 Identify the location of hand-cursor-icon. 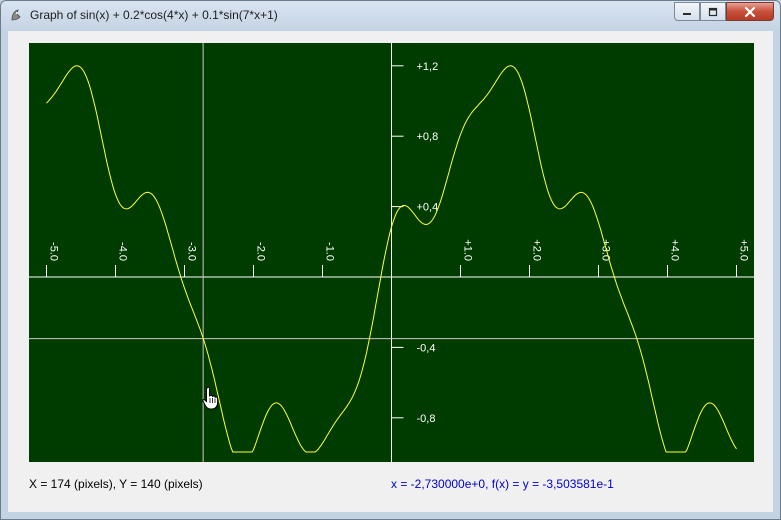
(210, 398).